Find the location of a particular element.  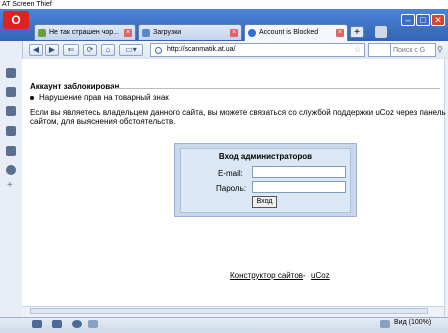

password-field is located at coordinates (299, 187).